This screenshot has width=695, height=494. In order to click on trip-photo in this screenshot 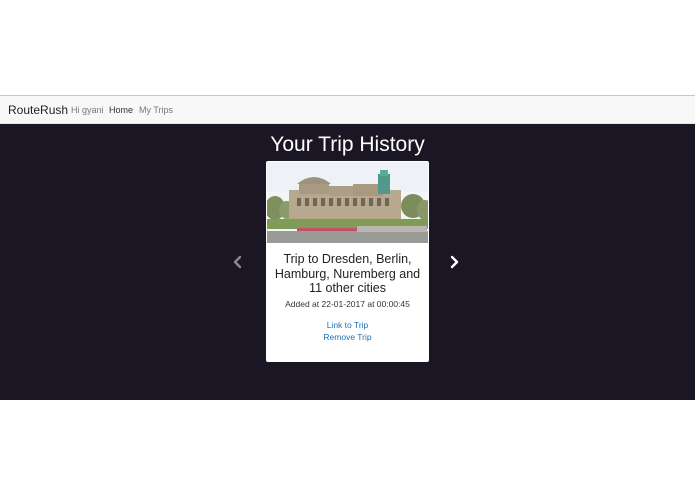, I will do `click(347, 202)`.